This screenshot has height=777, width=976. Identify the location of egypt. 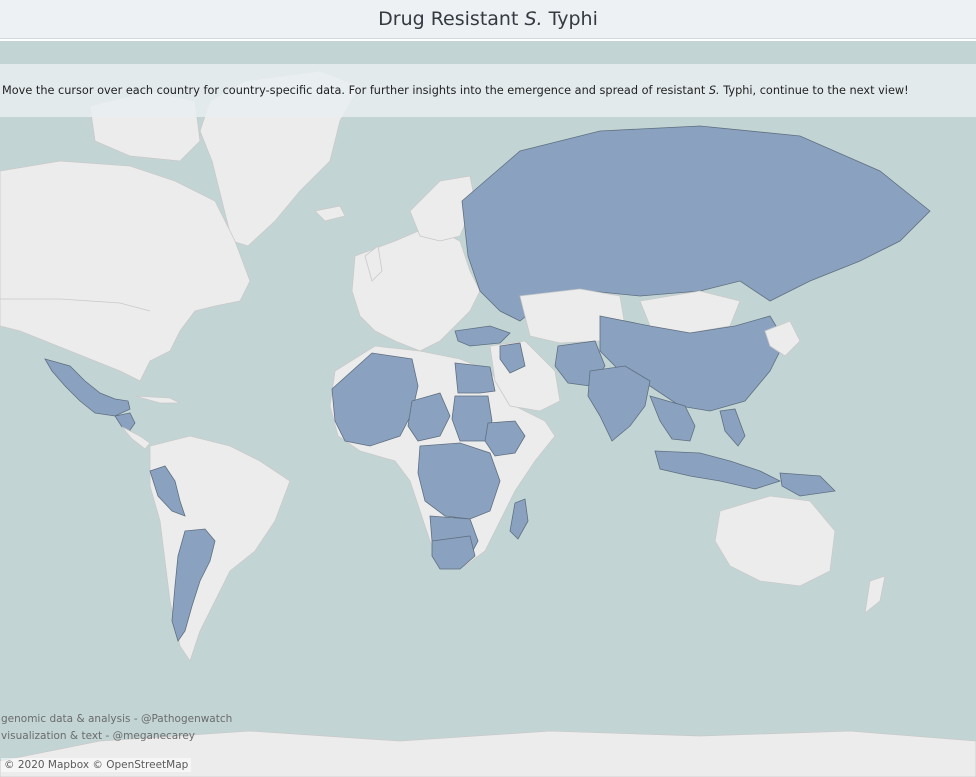
(475, 378).